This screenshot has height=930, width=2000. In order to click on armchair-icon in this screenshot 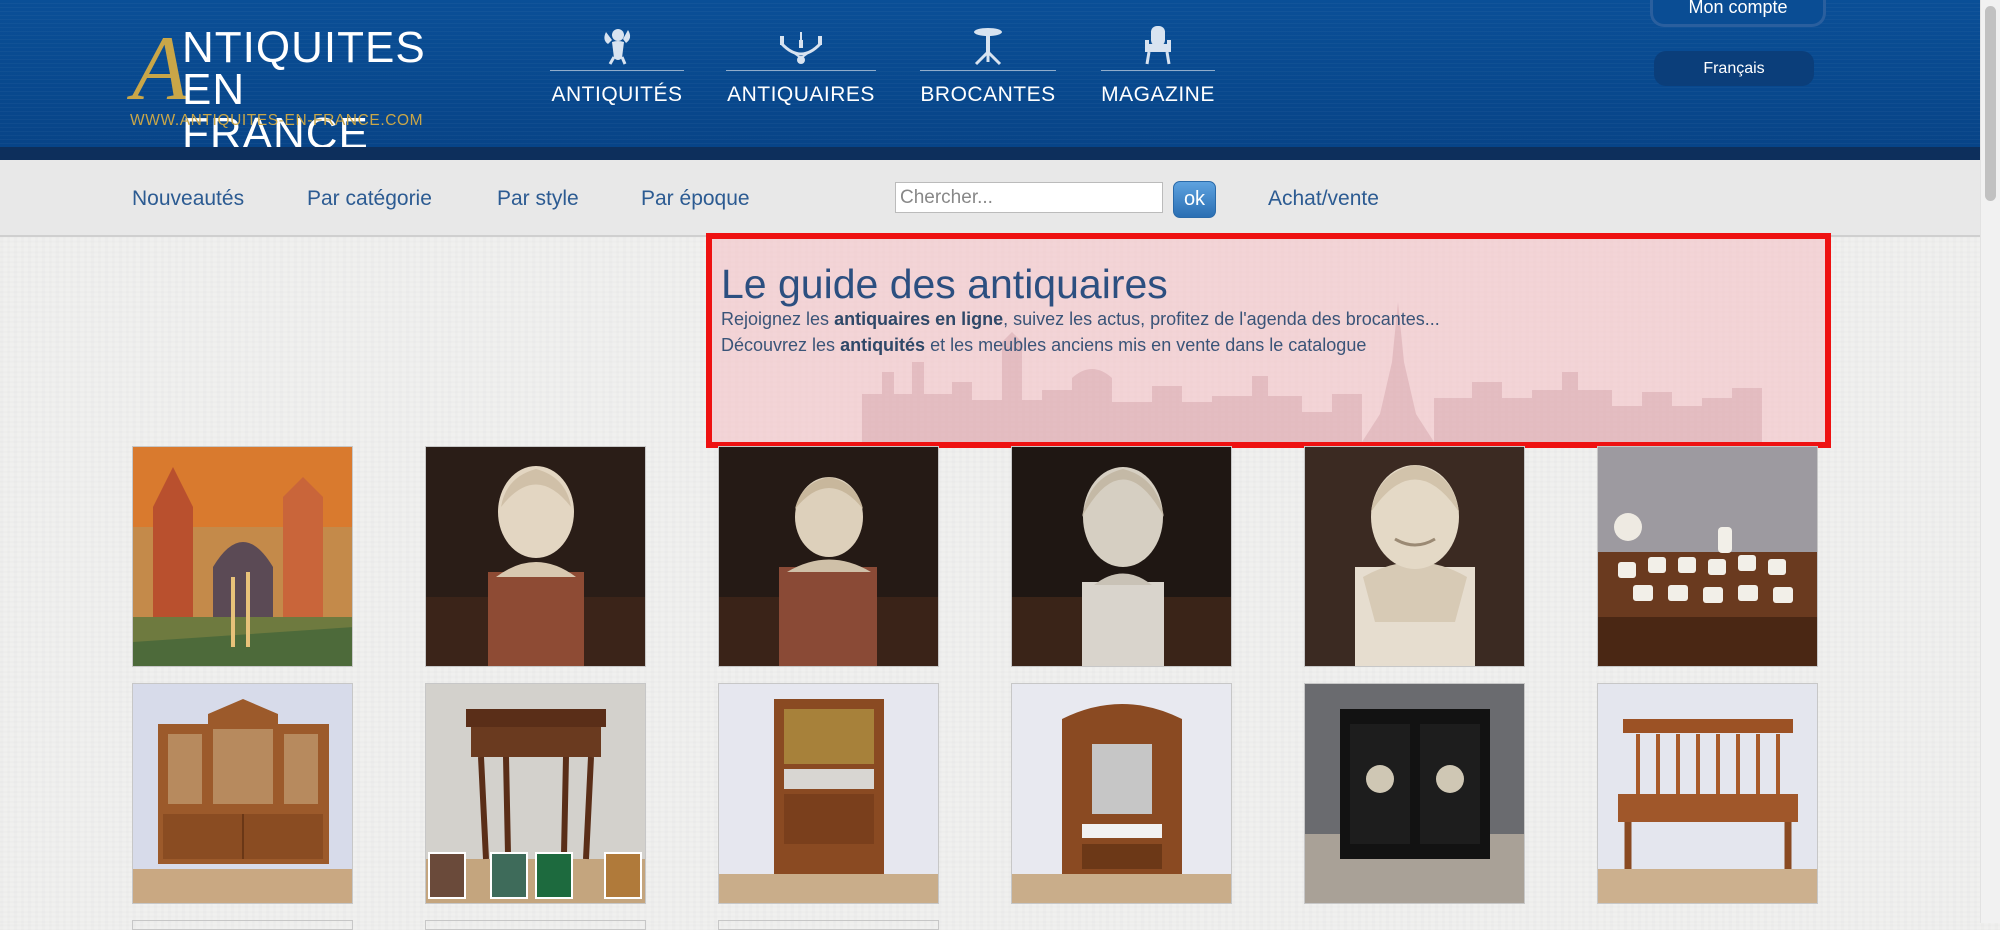, I will do `click(1158, 46)`.